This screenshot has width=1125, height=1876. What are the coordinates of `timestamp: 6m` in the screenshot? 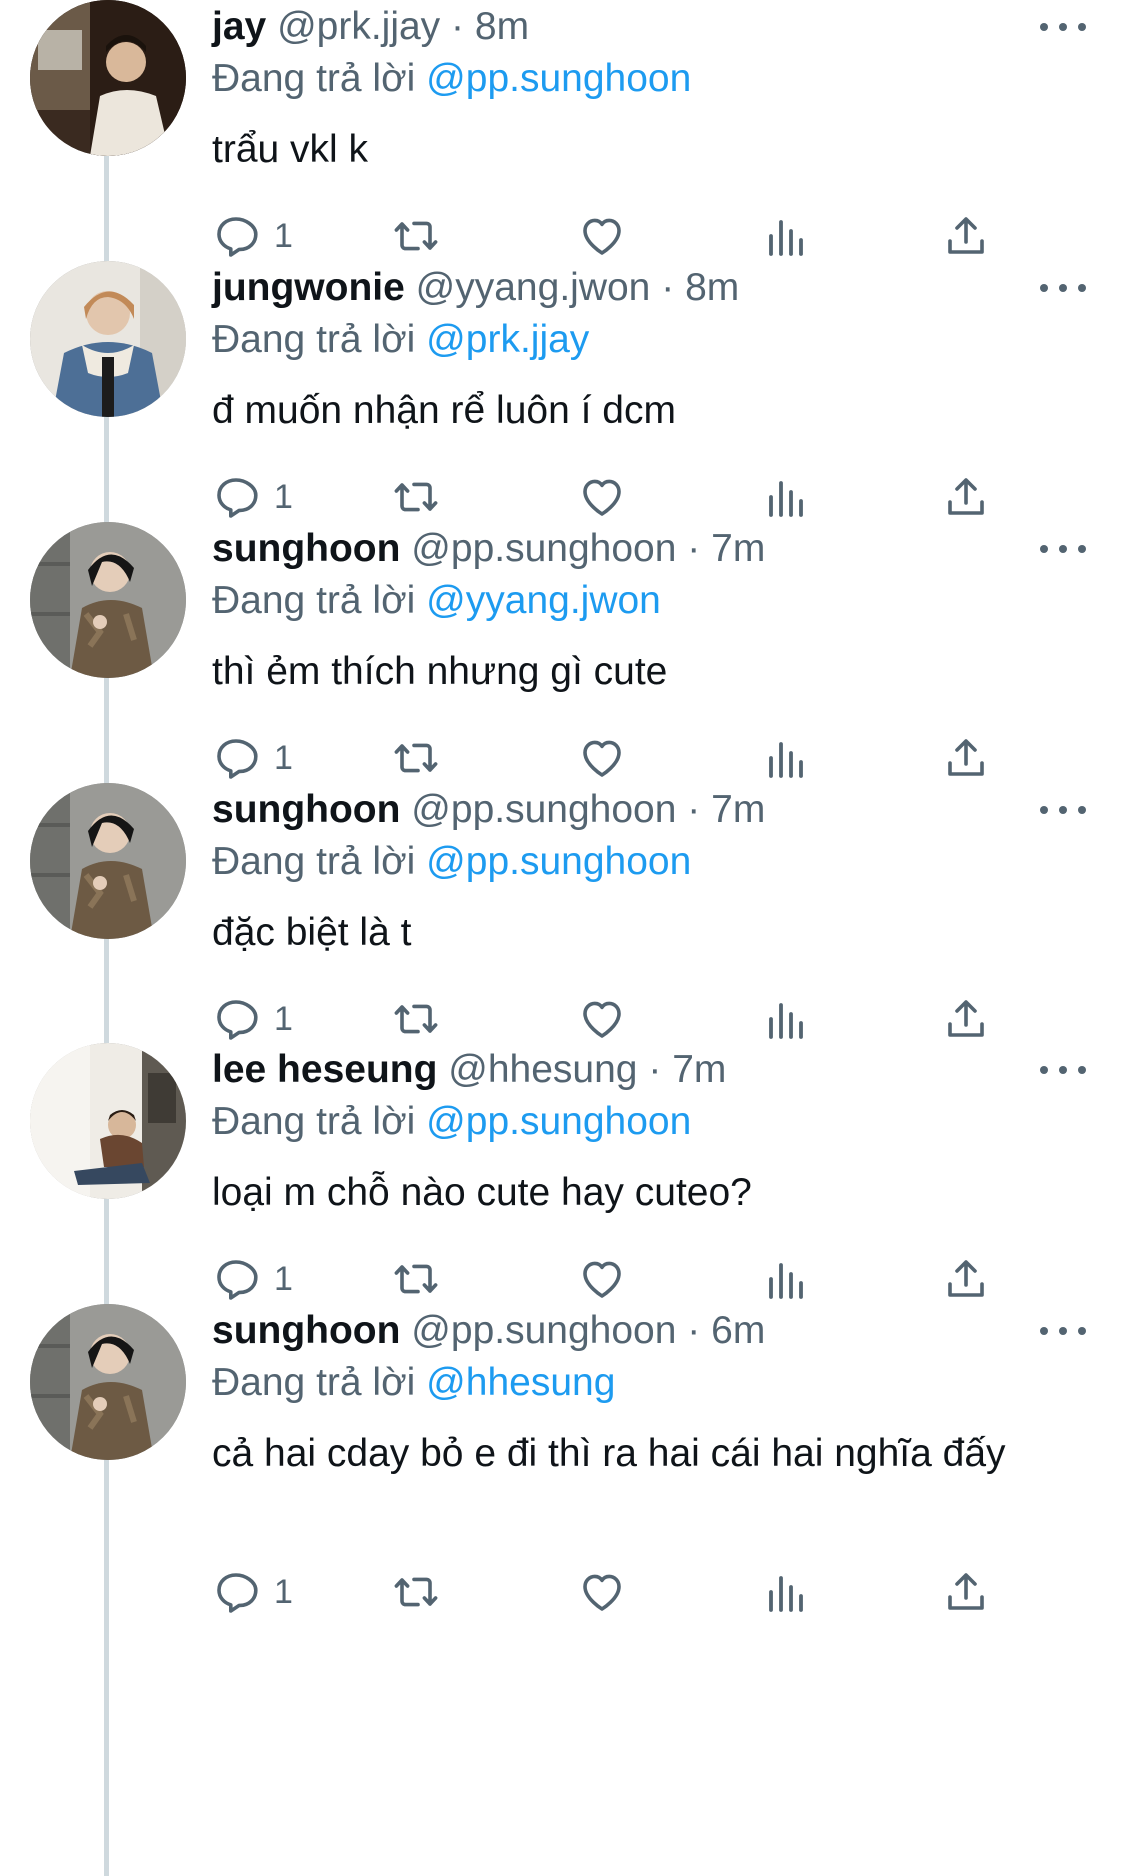 It's located at (738, 1330).